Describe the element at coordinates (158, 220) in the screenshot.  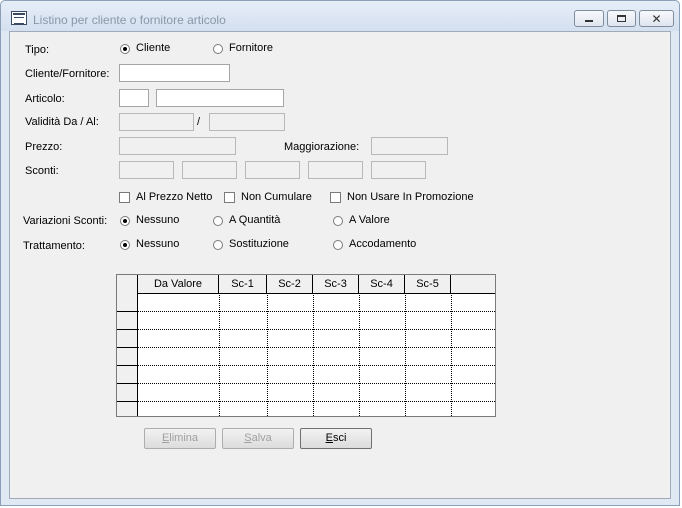
I see `radio-variazioni-nessuno-label: Nessuno` at that location.